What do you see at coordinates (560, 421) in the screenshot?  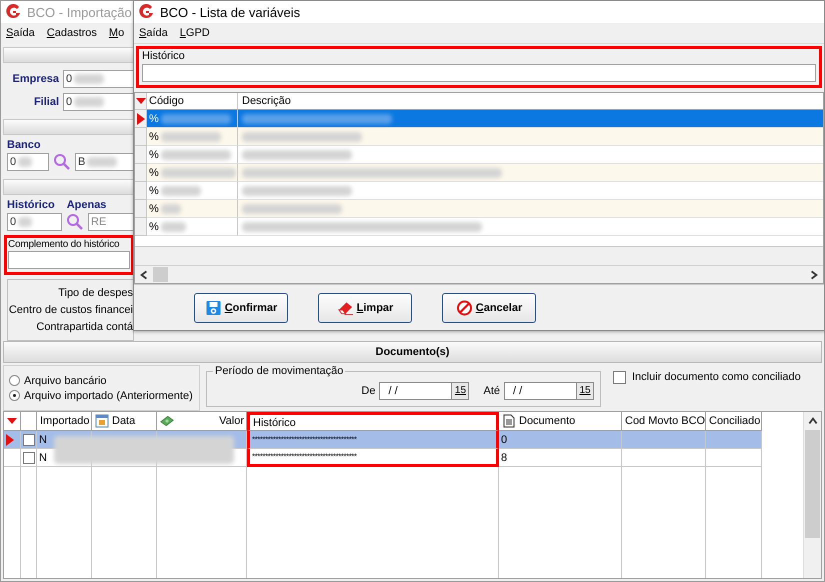 I see `column-header: Documento` at bounding box center [560, 421].